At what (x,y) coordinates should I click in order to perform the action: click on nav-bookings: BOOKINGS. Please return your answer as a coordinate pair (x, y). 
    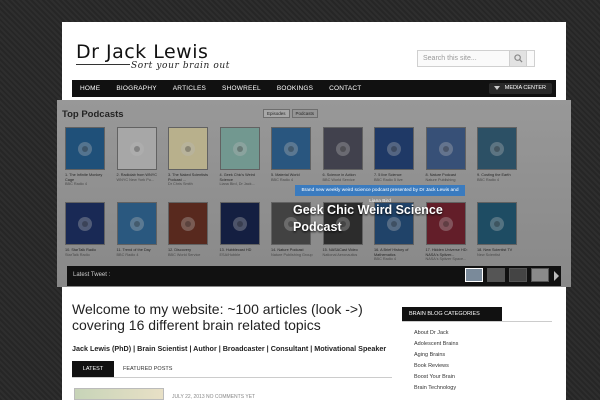
    Looking at the image, I should click on (295, 88).